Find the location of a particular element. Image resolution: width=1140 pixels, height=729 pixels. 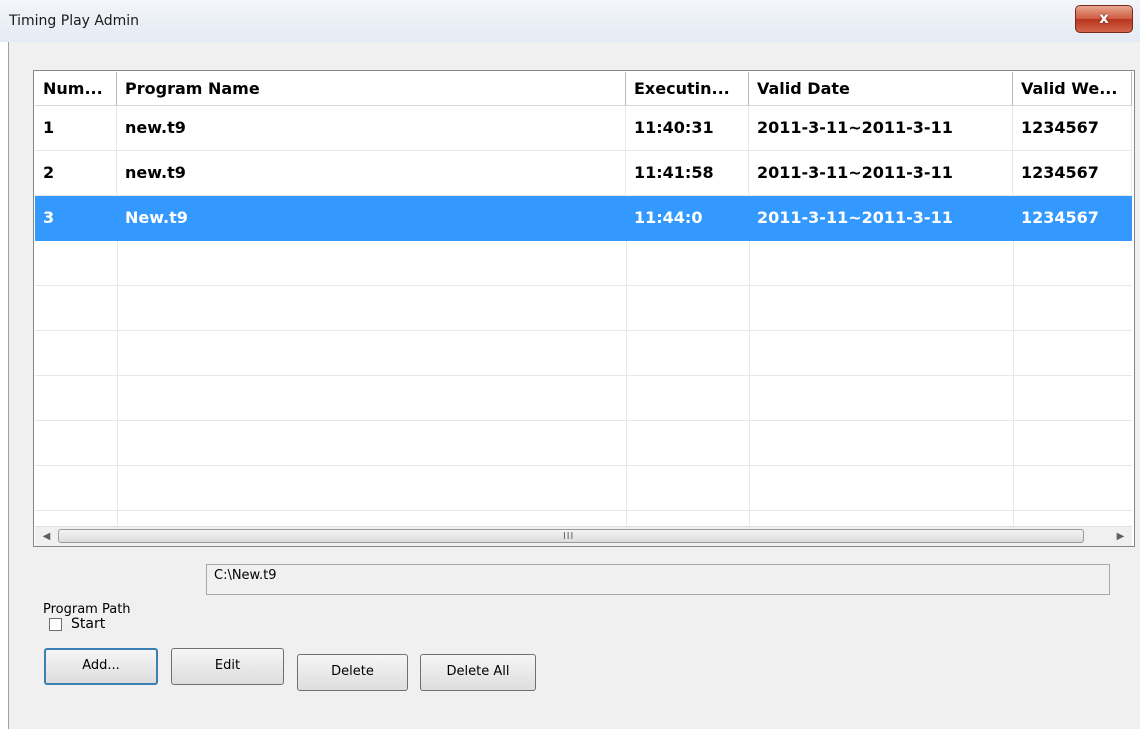

delete-all-button: Delete All is located at coordinates (478, 672).